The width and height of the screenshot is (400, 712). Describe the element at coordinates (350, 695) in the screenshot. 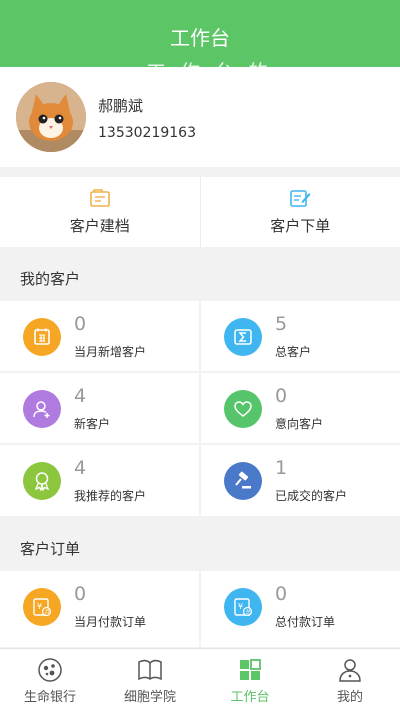

I see `tab-label: 我的` at that location.